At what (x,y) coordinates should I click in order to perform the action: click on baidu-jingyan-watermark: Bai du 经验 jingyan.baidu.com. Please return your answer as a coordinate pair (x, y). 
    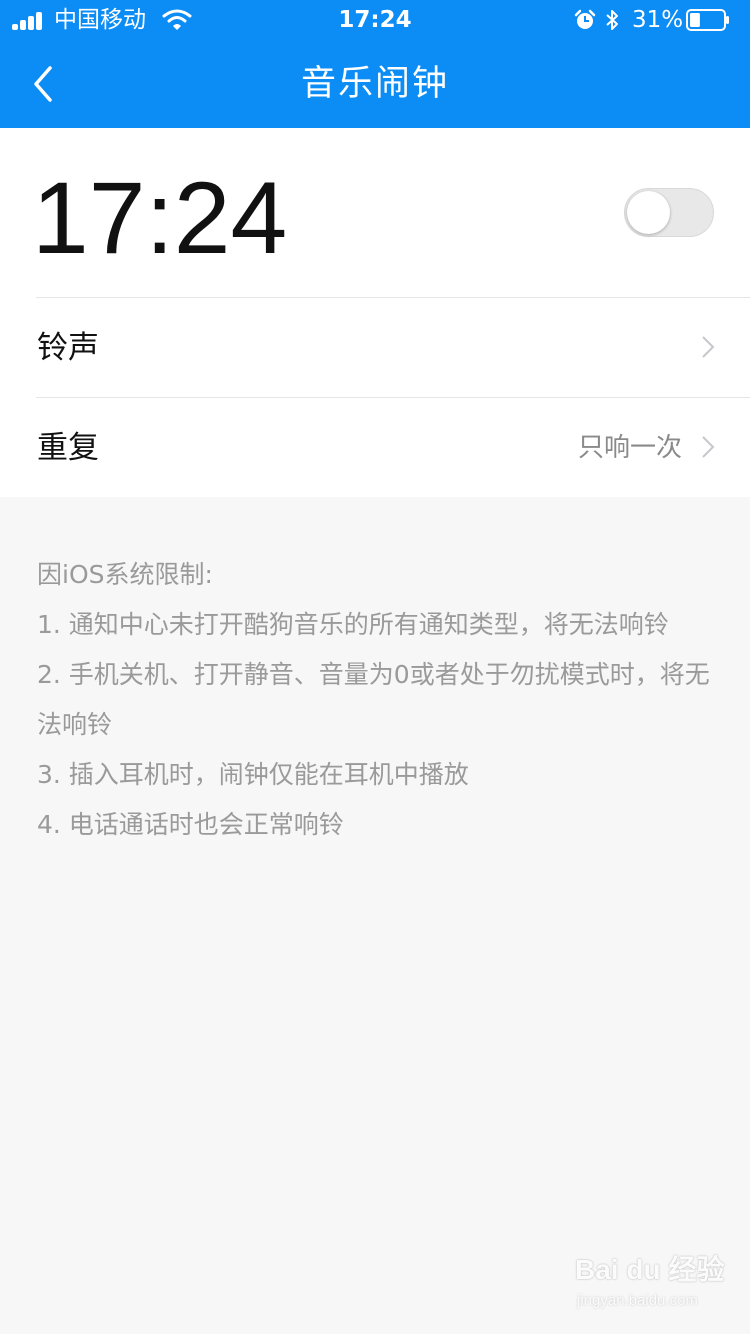
    Looking at the image, I should click on (649, 1285).